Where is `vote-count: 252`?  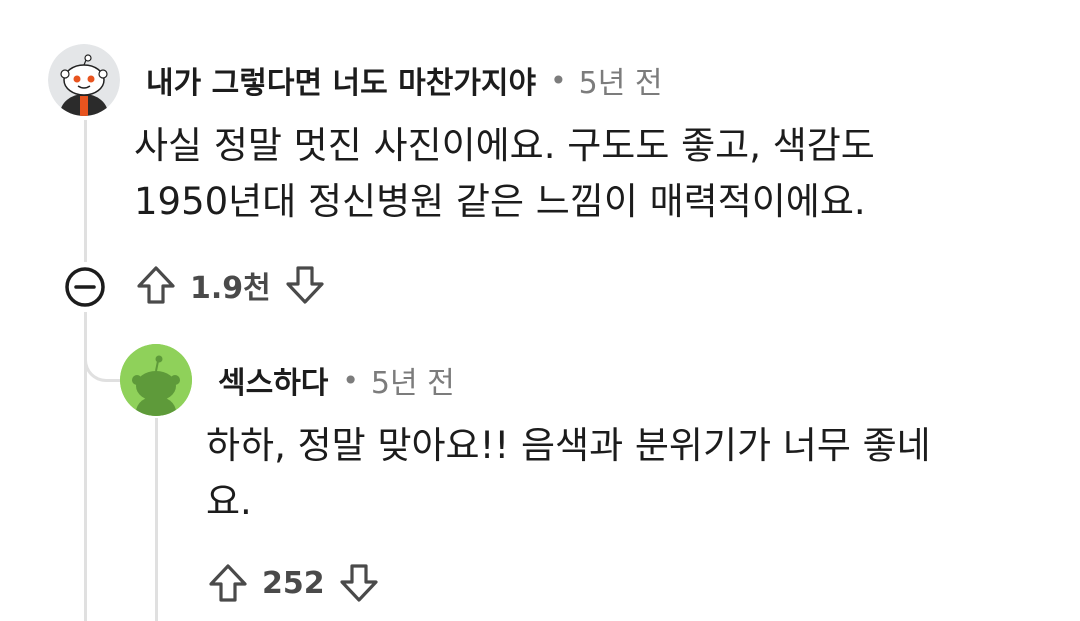 vote-count: 252 is located at coordinates (293, 583).